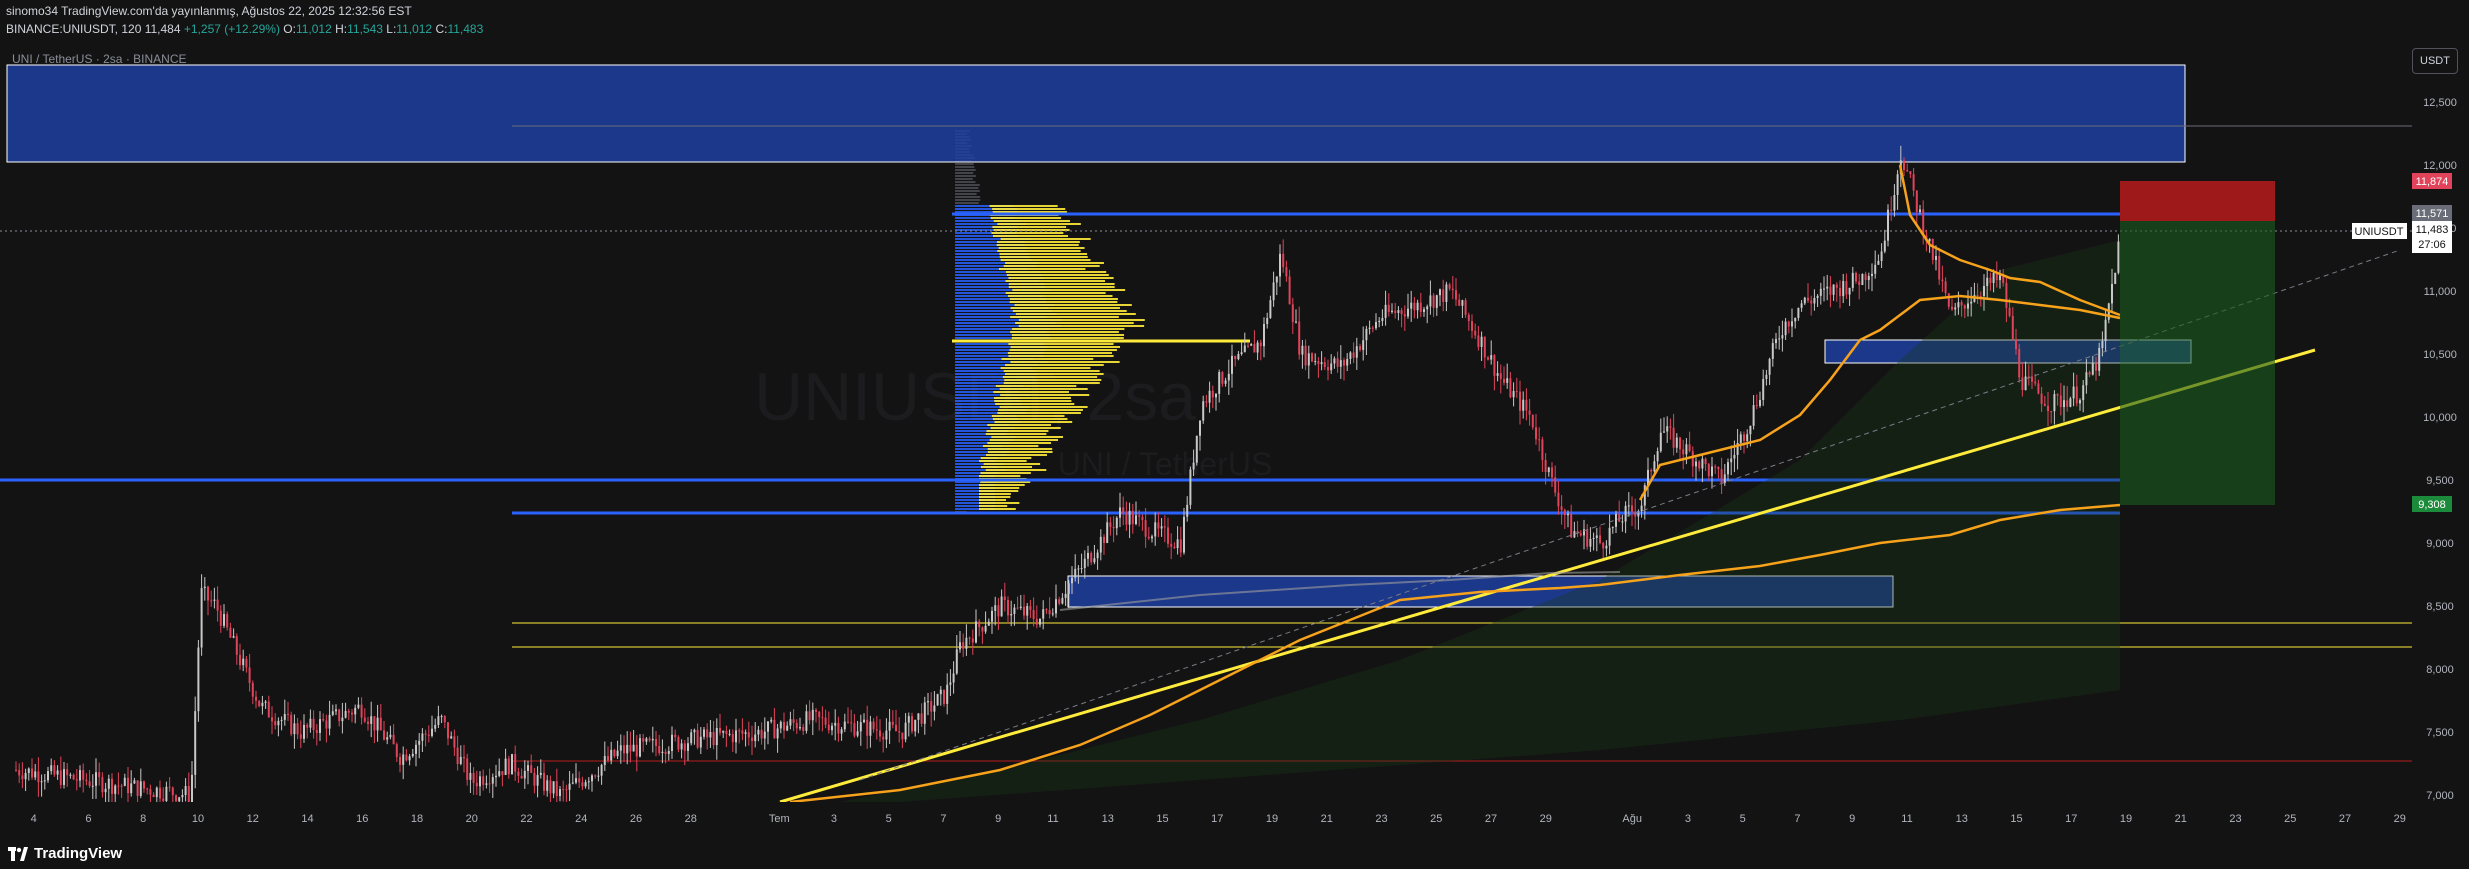  Describe the element at coordinates (2197, 363) in the screenshot. I see `position-target-area` at that location.